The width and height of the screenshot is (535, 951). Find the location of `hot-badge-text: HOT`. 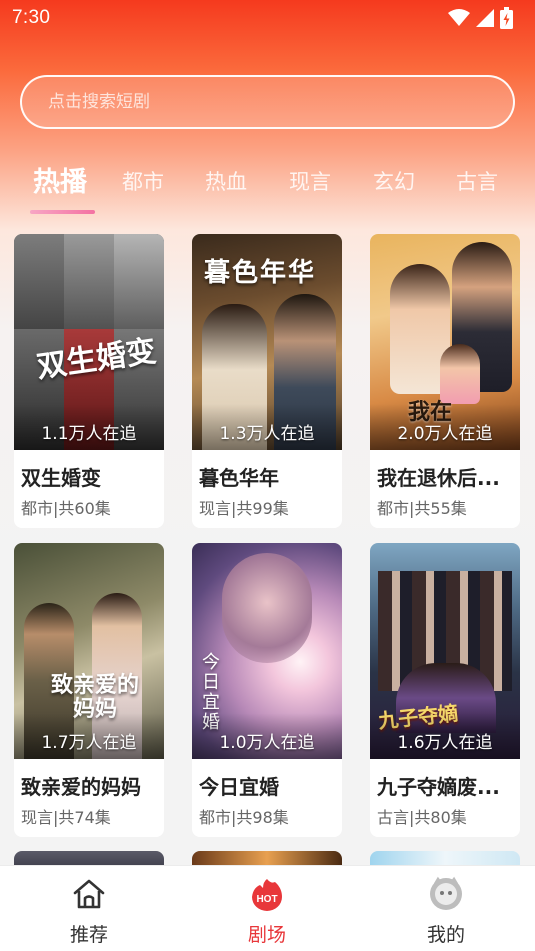

hot-badge-text: HOT is located at coordinates (266, 899).